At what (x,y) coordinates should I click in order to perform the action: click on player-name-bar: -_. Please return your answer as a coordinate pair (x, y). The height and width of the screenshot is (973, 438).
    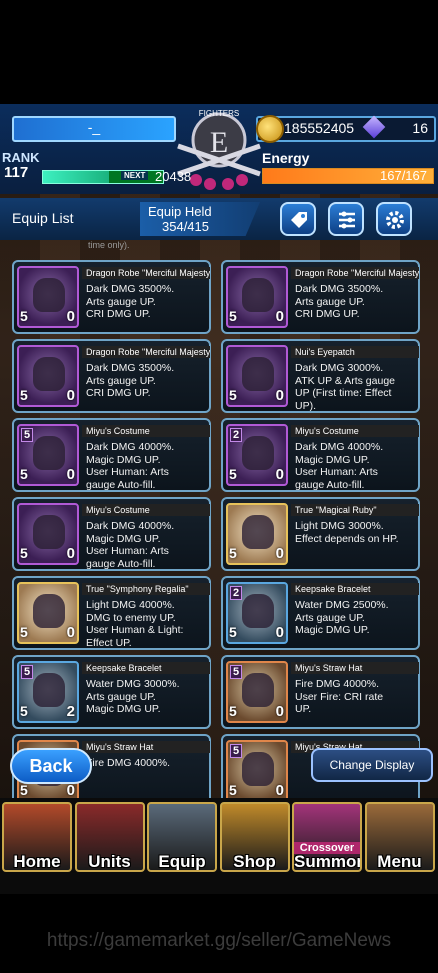
    Looking at the image, I should click on (94, 129).